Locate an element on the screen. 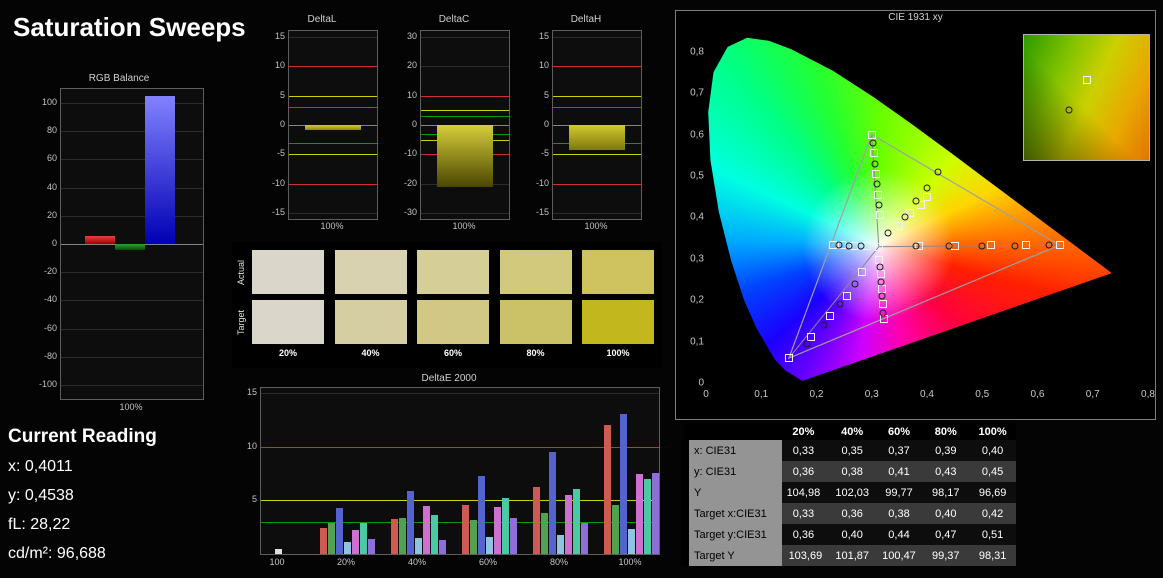 The height and width of the screenshot is (578, 1163). x-tick-label: 0,1 is located at coordinates (761, 394).